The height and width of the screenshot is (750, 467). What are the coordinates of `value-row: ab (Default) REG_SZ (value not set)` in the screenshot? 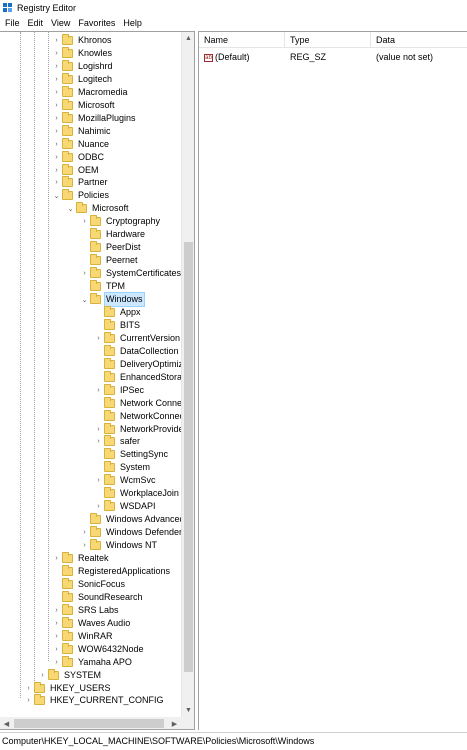 It's located at (333, 57).